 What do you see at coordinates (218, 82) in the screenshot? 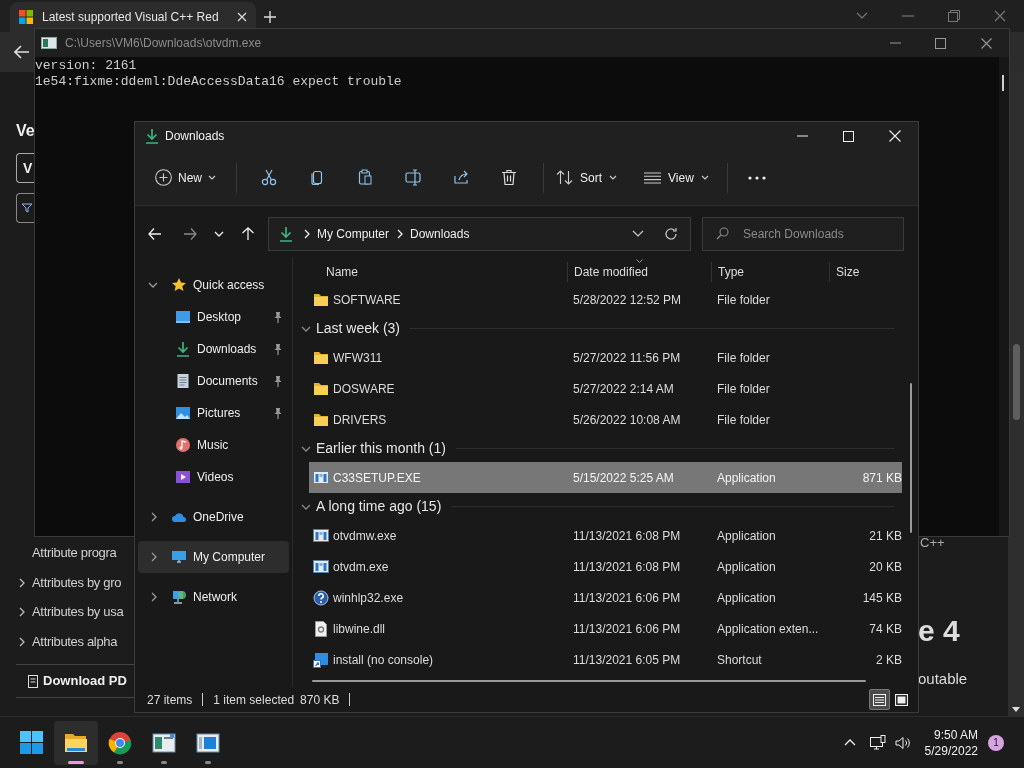
I see `console-line: 1e54:fixme:ddeml:DdeAccessData16 expect trouble` at bounding box center [218, 82].